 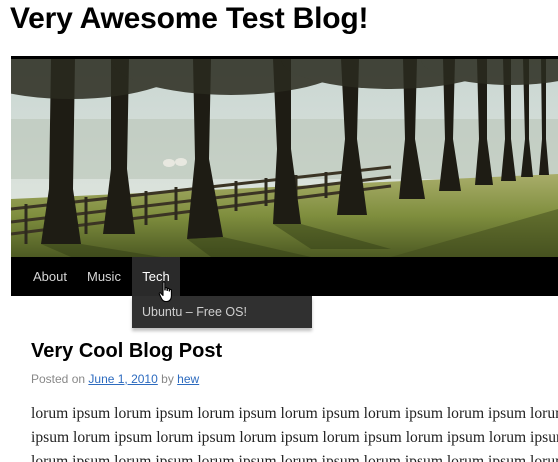 What do you see at coordinates (189, 19) in the screenshot?
I see `site-title: Very Awesome Test Blog!` at bounding box center [189, 19].